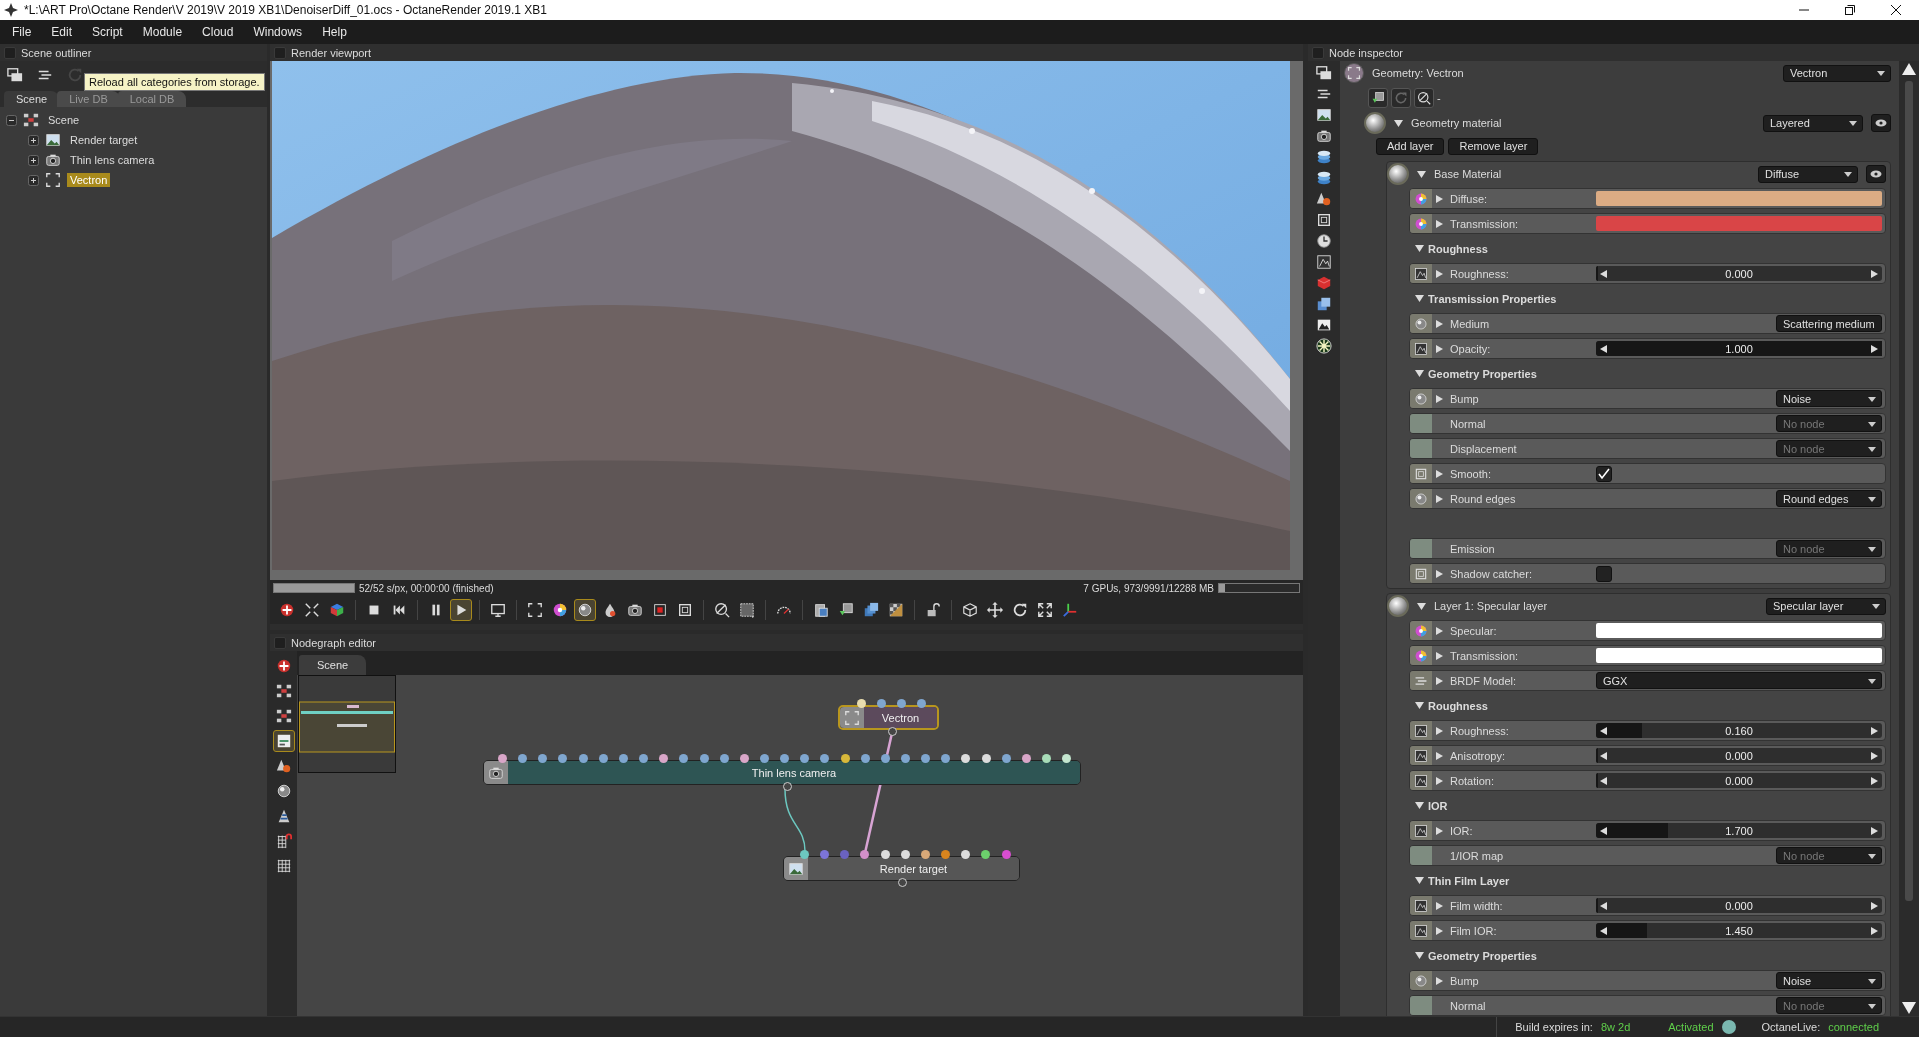 The image size is (1919, 1037). I want to click on tree-item: Scene, so click(64, 120).